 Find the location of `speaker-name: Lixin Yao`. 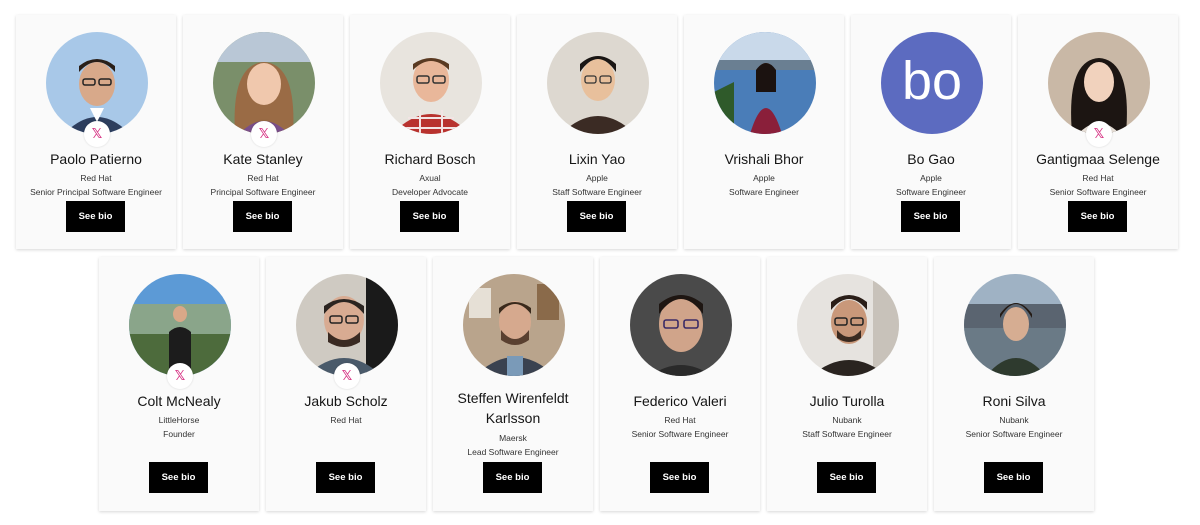

speaker-name: Lixin Yao is located at coordinates (597, 159).